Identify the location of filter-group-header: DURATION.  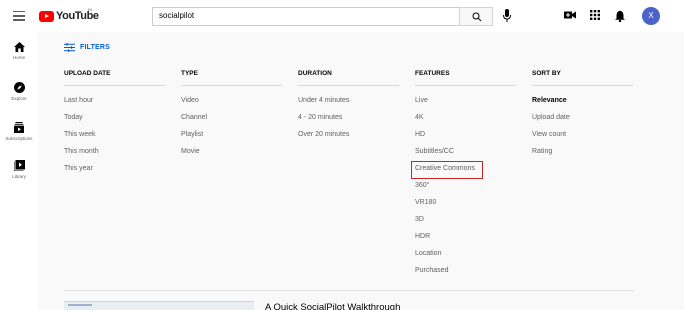
(315, 73).